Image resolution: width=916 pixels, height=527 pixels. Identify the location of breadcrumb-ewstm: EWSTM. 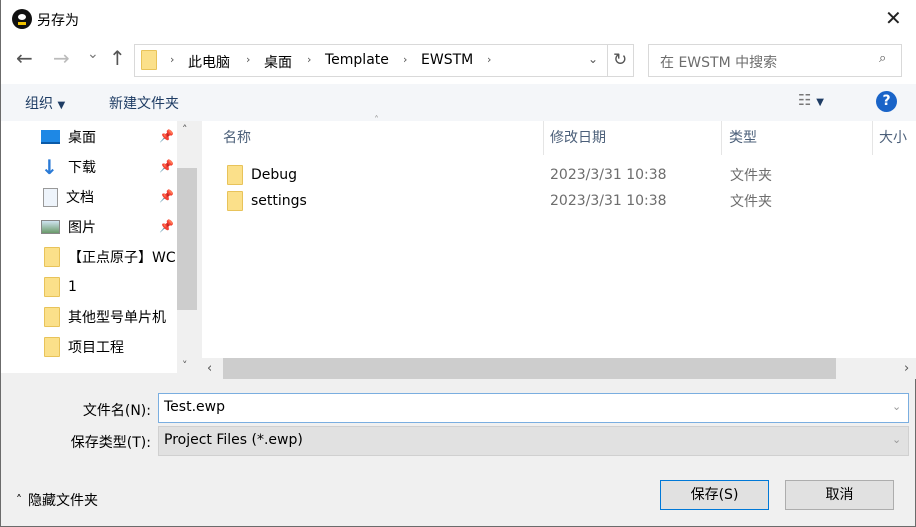
(447, 60).